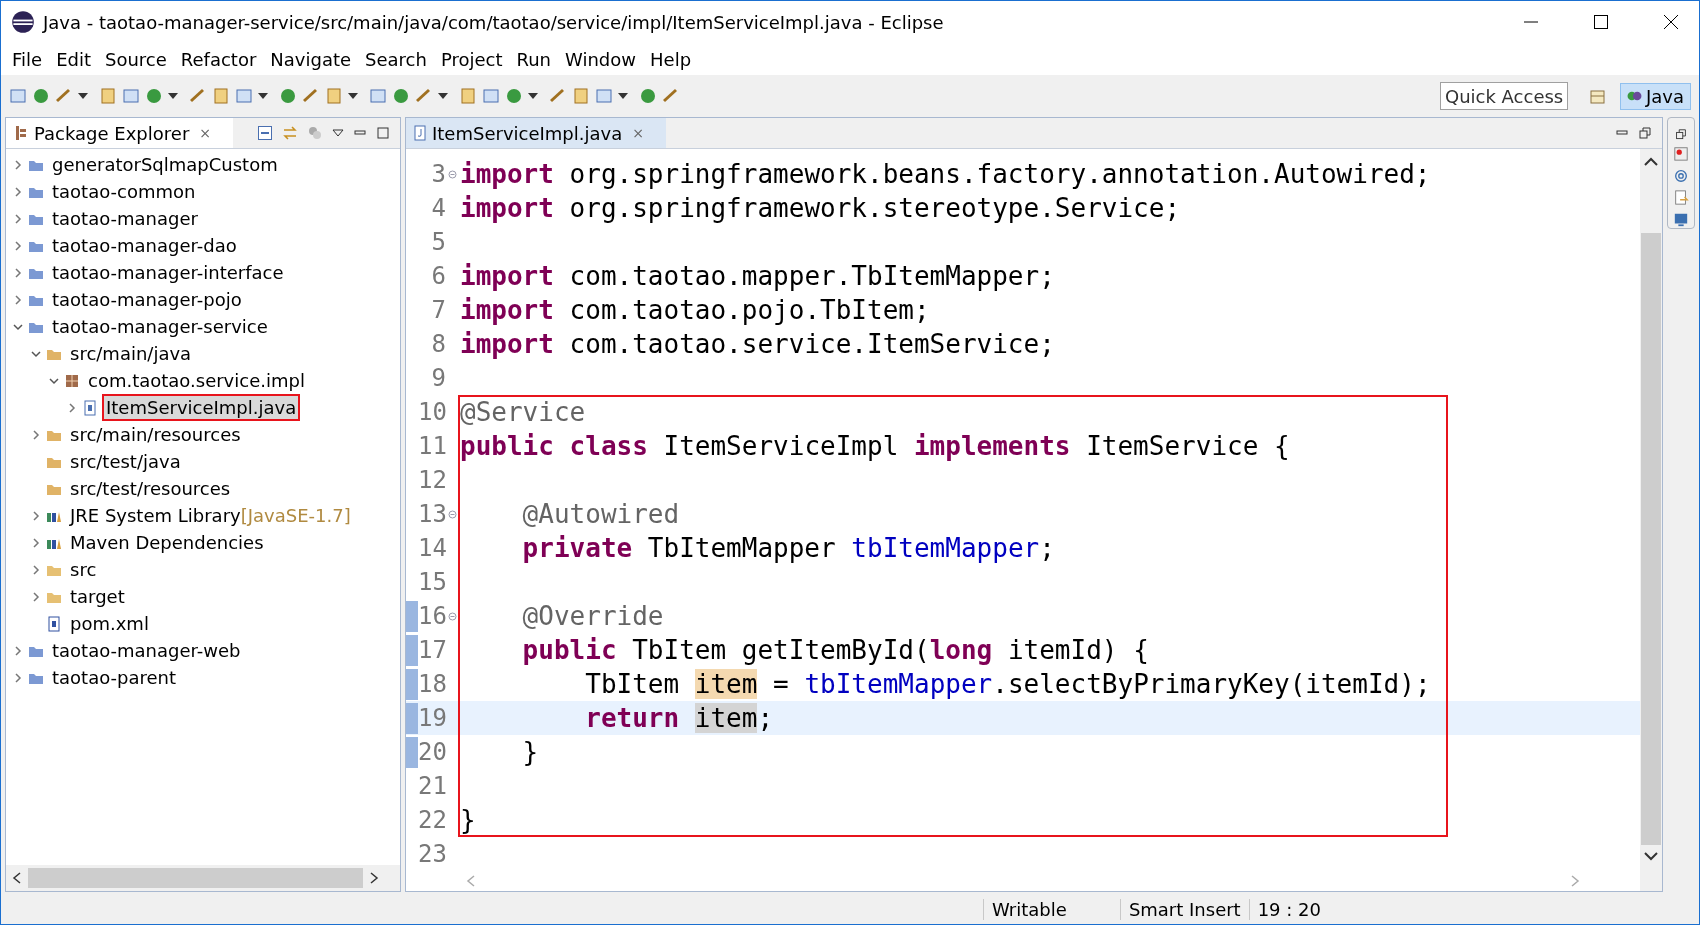 This screenshot has height=925, width=1700. I want to click on package-explorer-tab: Package Explorer ×, so click(119, 133).